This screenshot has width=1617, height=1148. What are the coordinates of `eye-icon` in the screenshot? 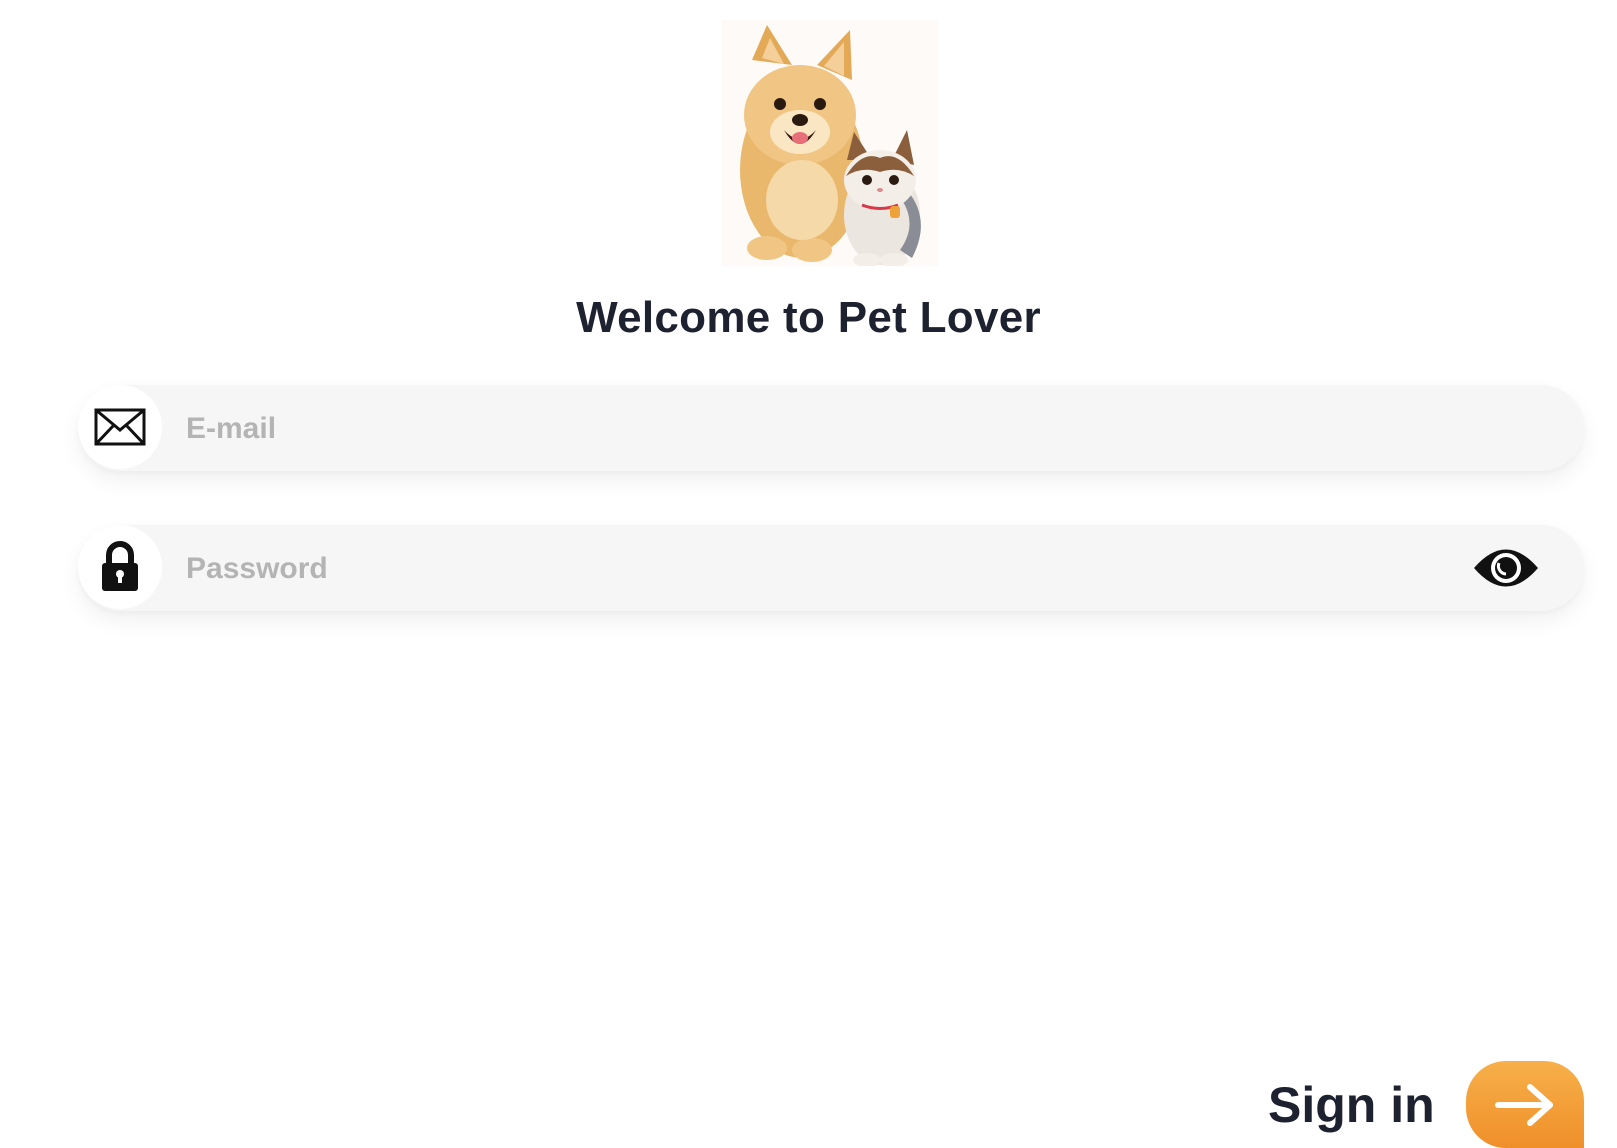 It's located at (1506, 568).